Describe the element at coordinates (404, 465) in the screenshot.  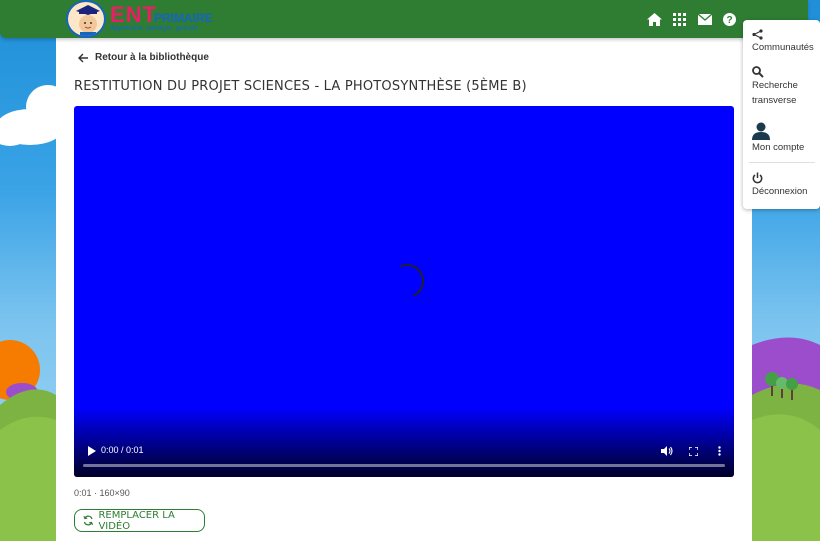
I see `video-progress-bar` at that location.